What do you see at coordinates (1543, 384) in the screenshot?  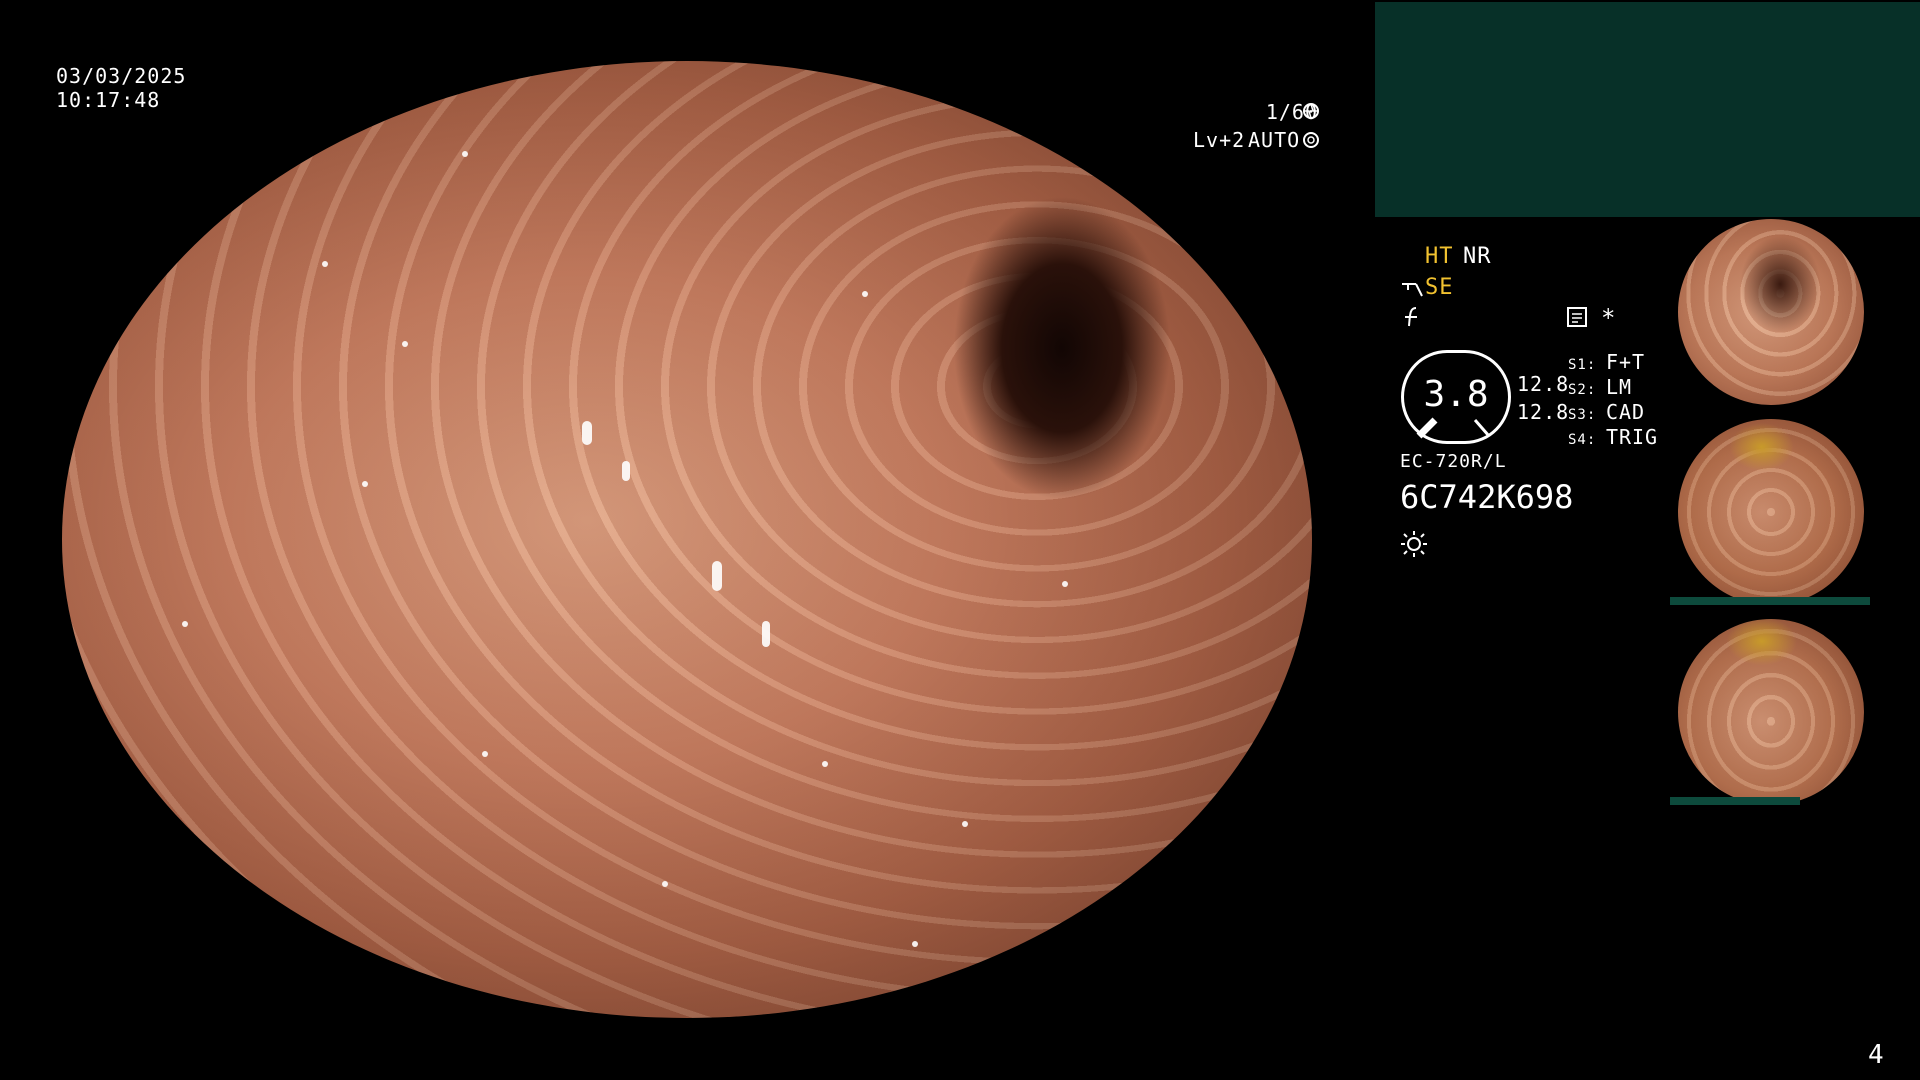 I see `readout-top: 12.8` at bounding box center [1543, 384].